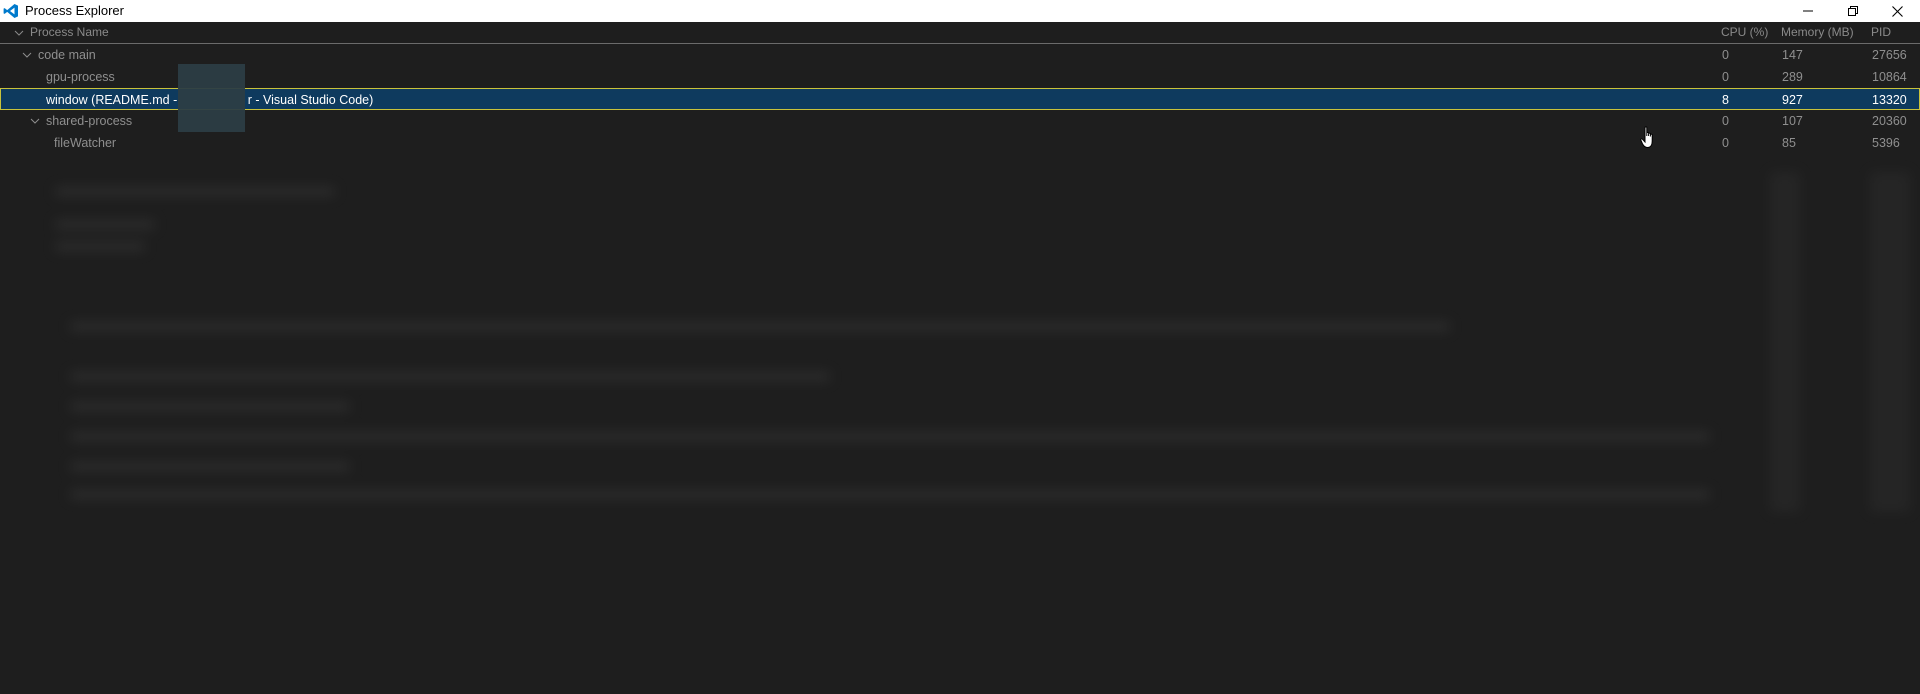 Image resolution: width=1920 pixels, height=694 pixels. I want to click on column-header-row: Process Name CPU (%) Memory (MB) PID, so click(960, 33).